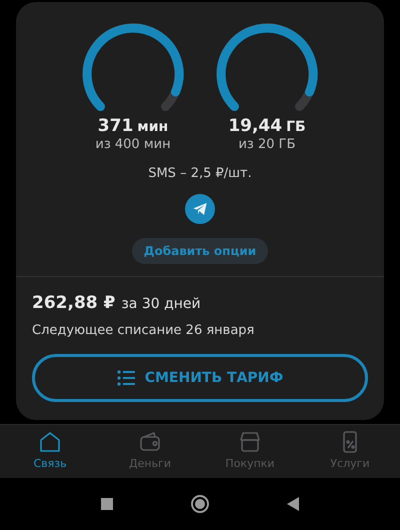  Describe the element at coordinates (74, 303) in the screenshot. I see `price-amount: 262,88 ₽` at that location.